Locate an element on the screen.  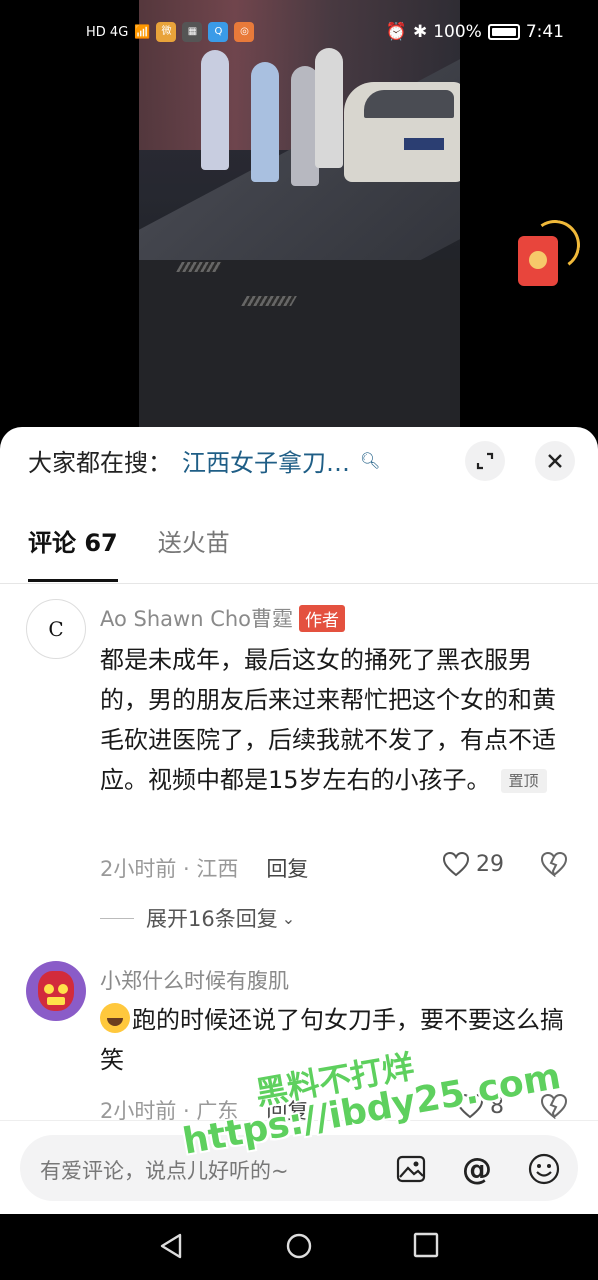
battery-percent: 100% is located at coordinates (457, 32).